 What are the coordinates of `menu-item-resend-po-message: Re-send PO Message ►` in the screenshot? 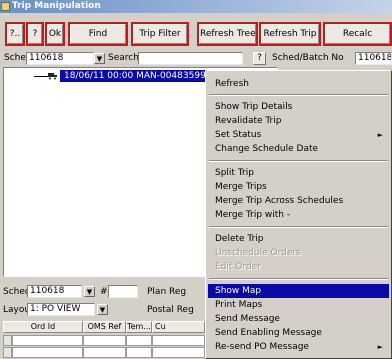 It's located at (298, 347).